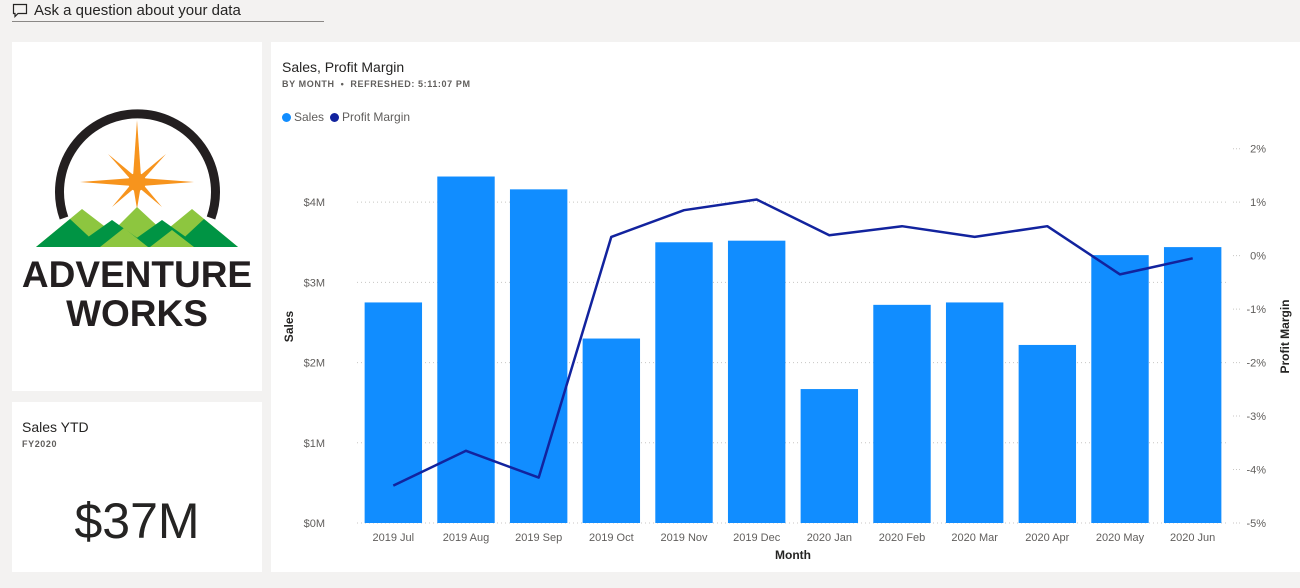 The image size is (1300, 588). What do you see at coordinates (1120, 389) in the screenshot?
I see `bar-sales-2020-may` at bounding box center [1120, 389].